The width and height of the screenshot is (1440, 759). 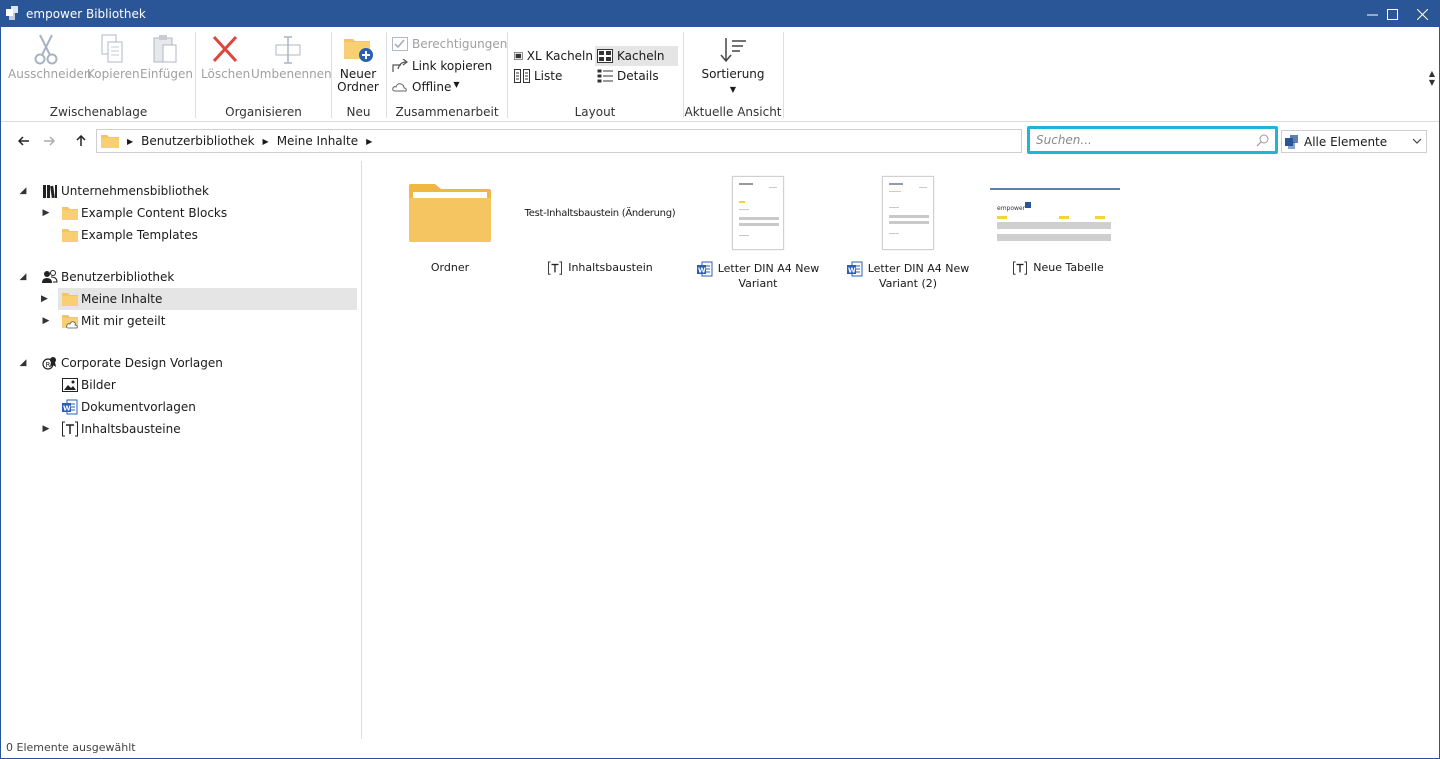 I want to click on clipboard-icon, so click(x=165, y=49).